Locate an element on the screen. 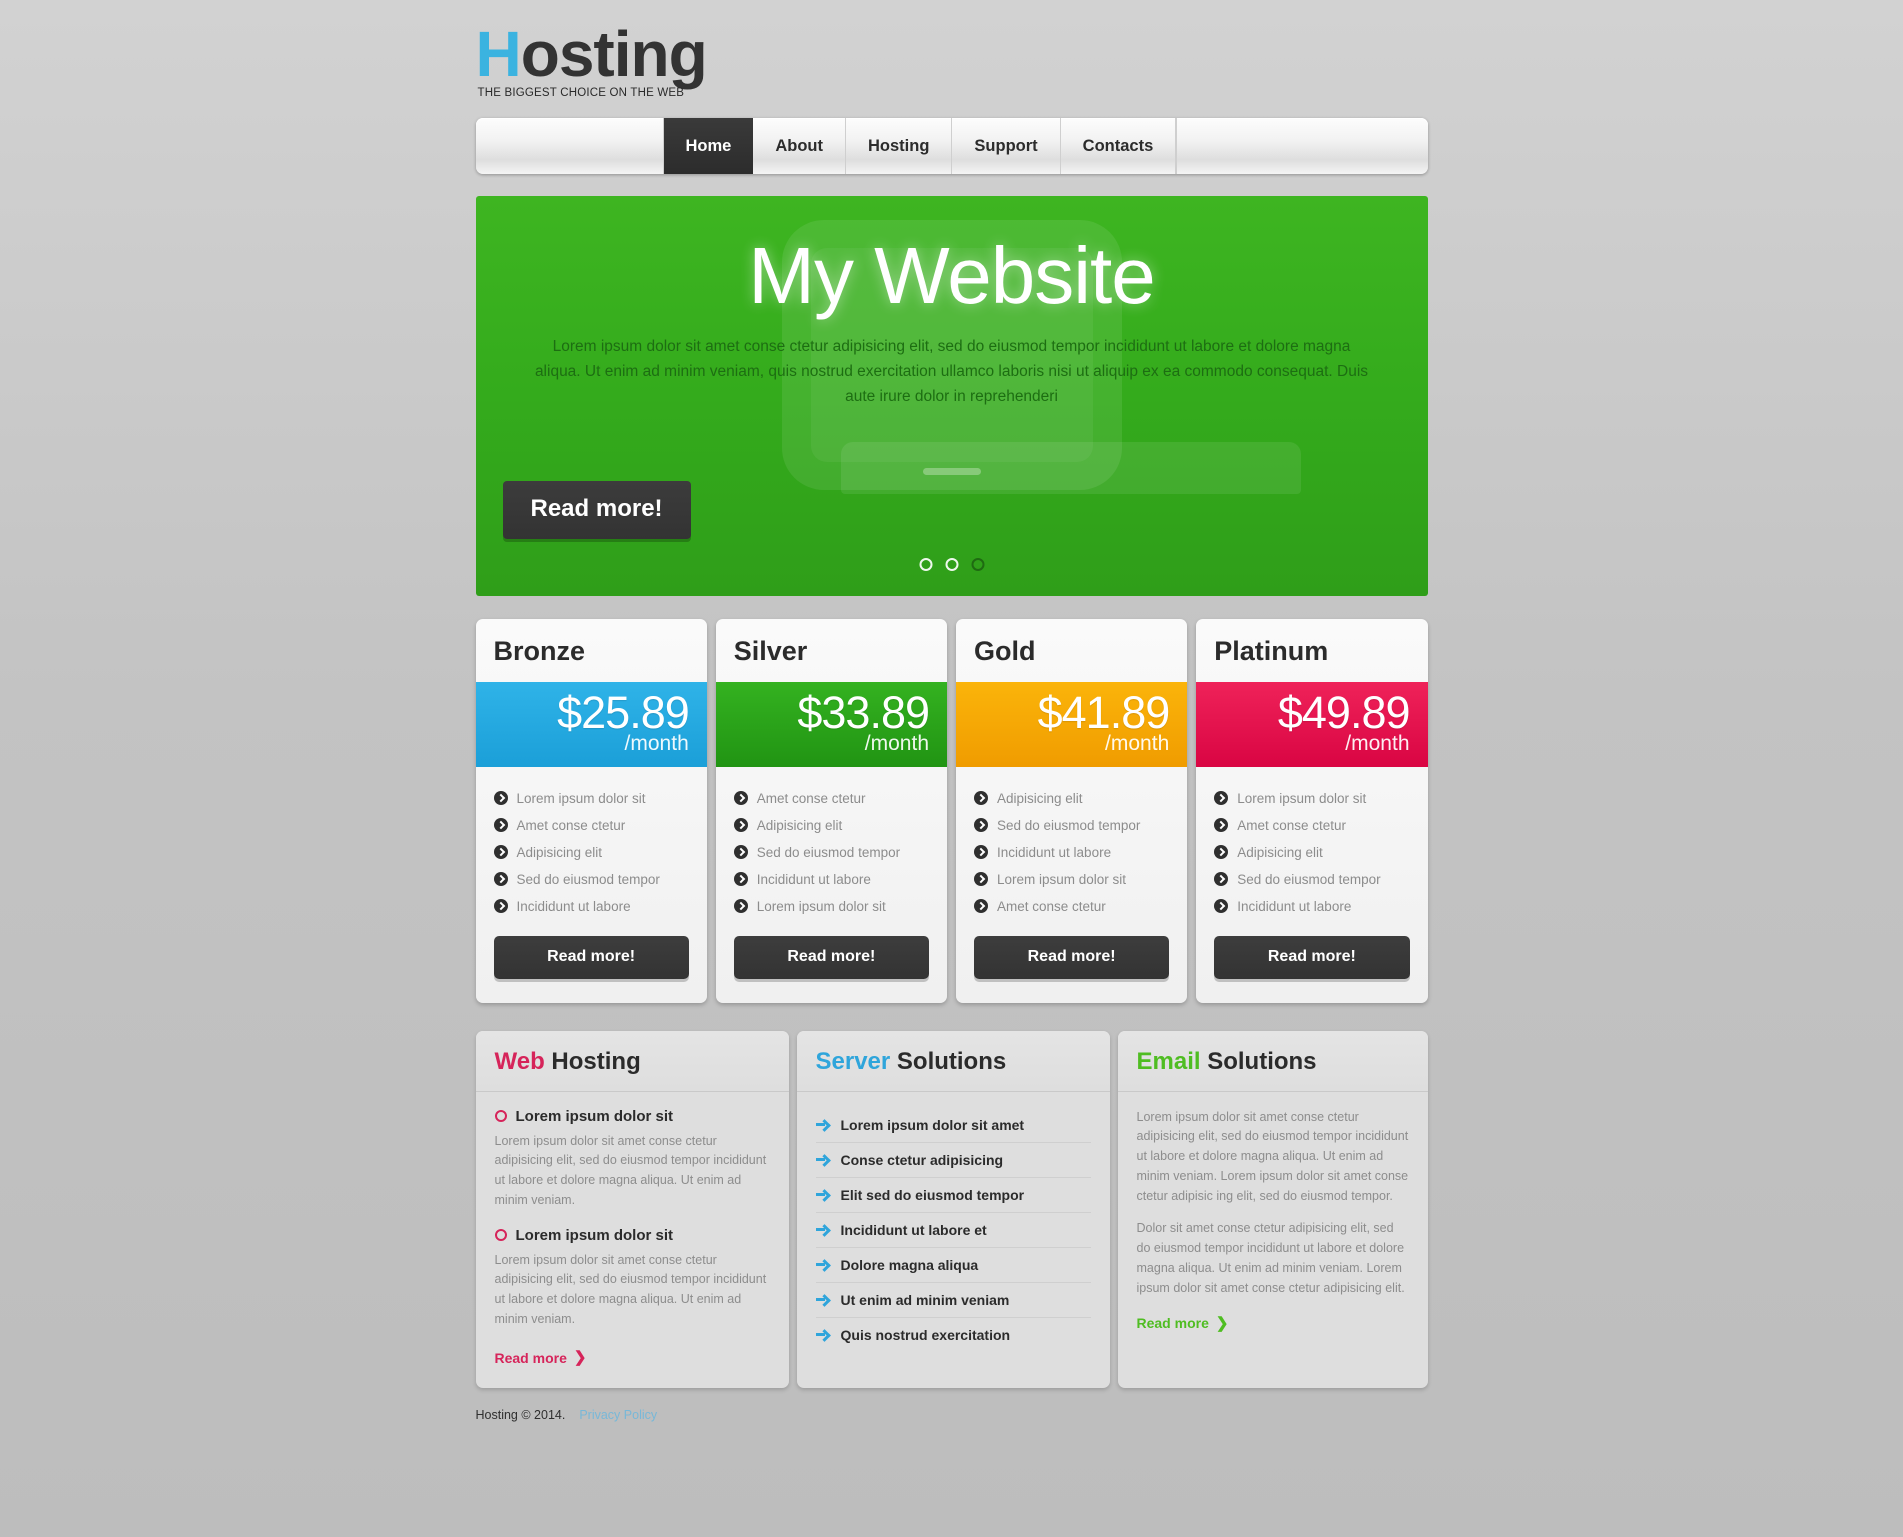 The width and height of the screenshot is (1903, 1537). privacy-policy-link: Privacy Policy is located at coordinates (618, 1415).